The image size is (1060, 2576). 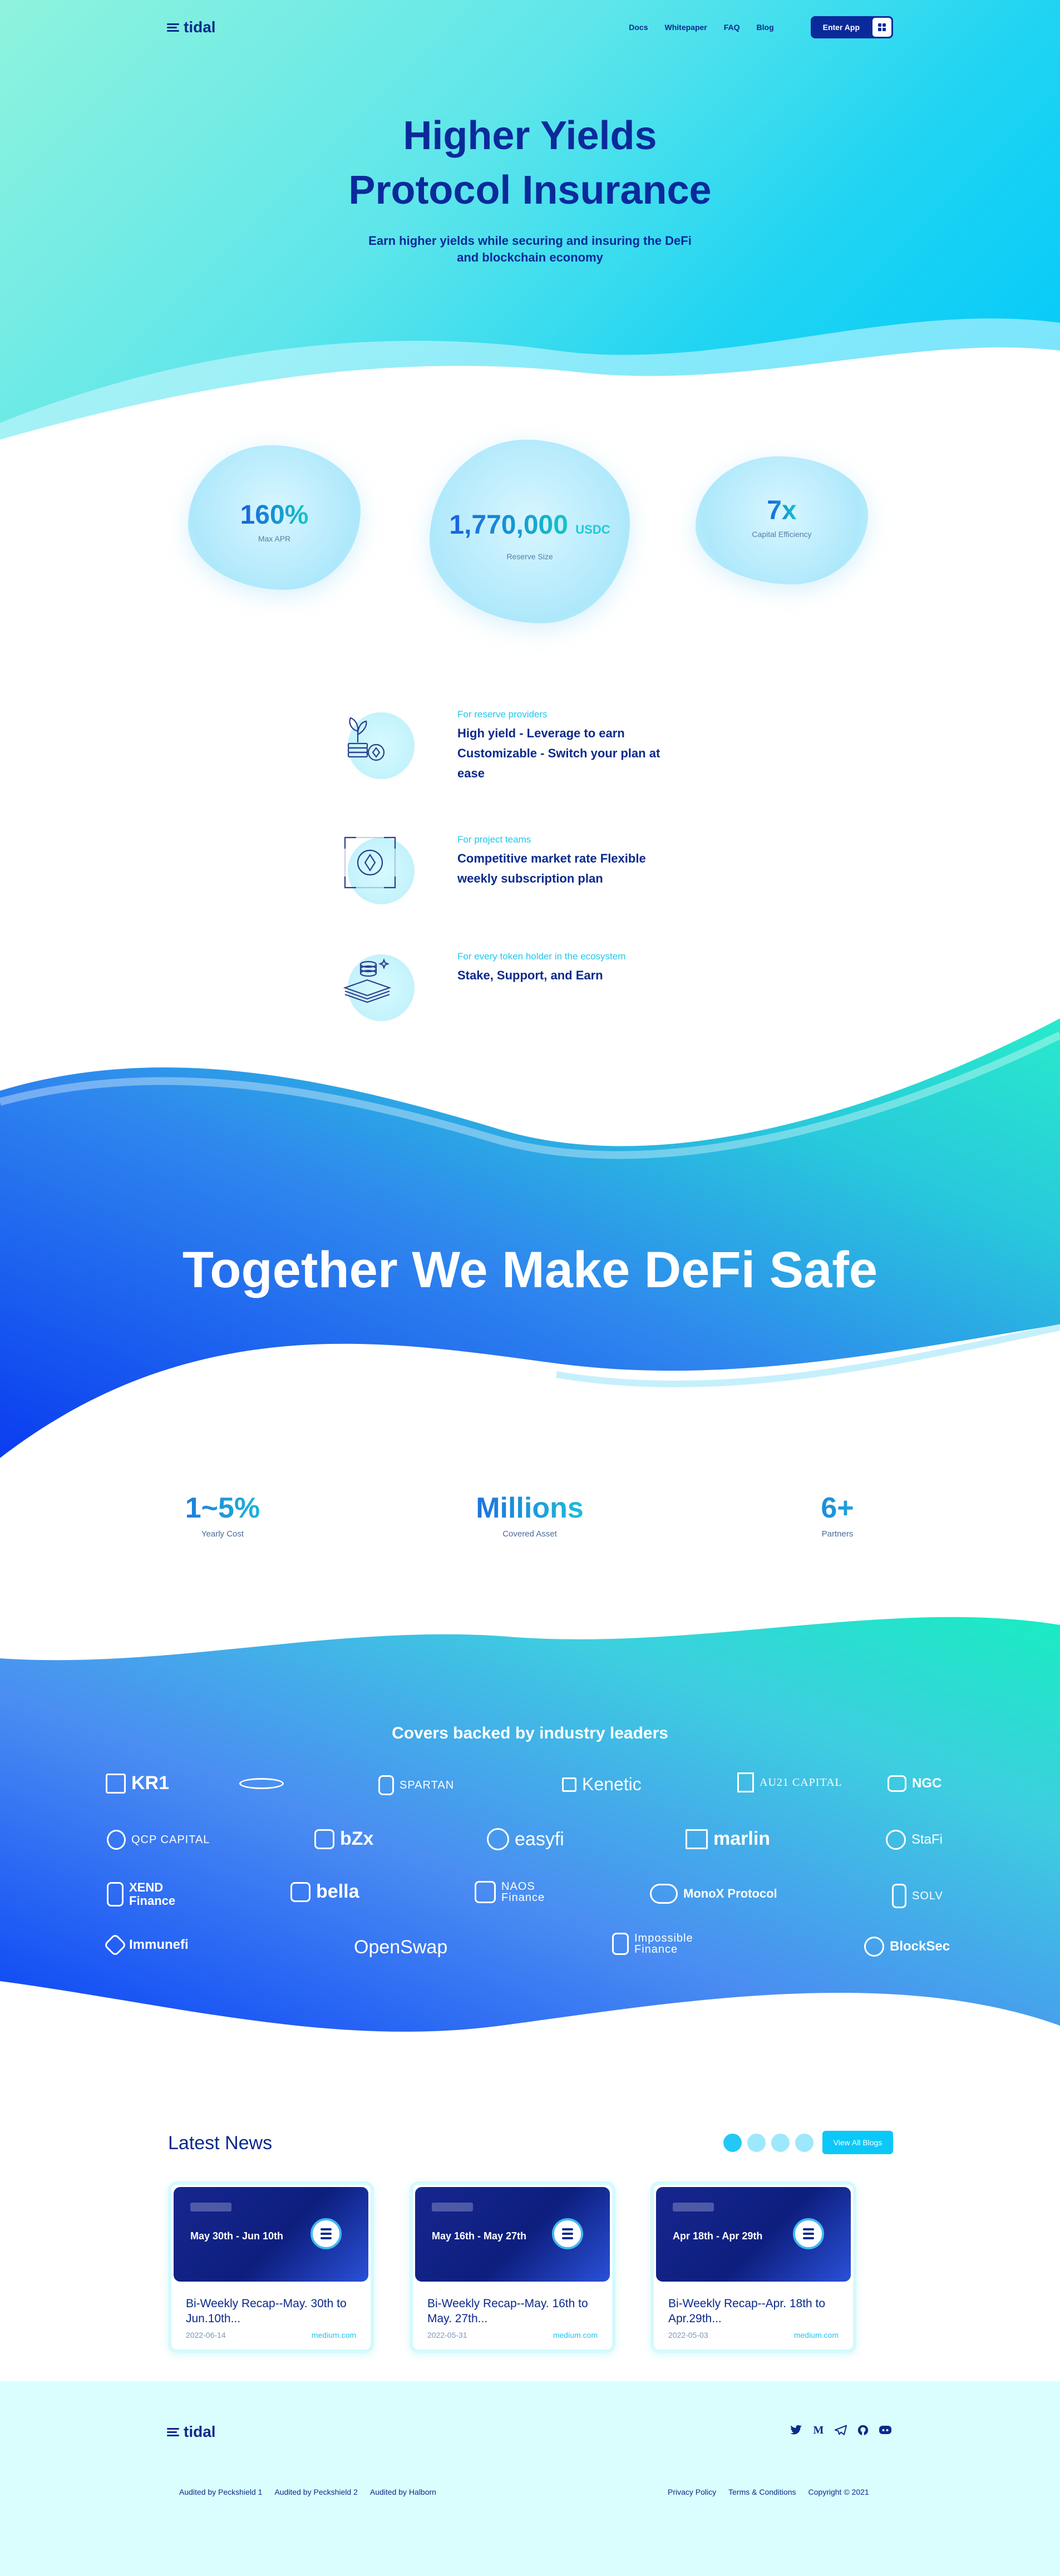 I want to click on stat-value: 1,770,000 USDC, so click(x=530, y=525).